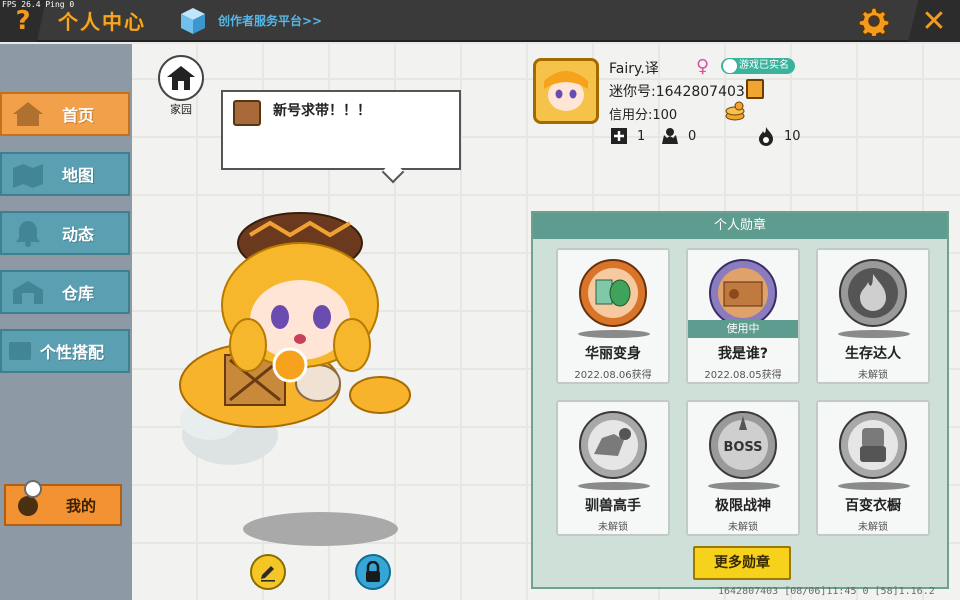 The height and width of the screenshot is (600, 960). I want to click on sidebar-item-warehouse: 仓库, so click(65, 292).